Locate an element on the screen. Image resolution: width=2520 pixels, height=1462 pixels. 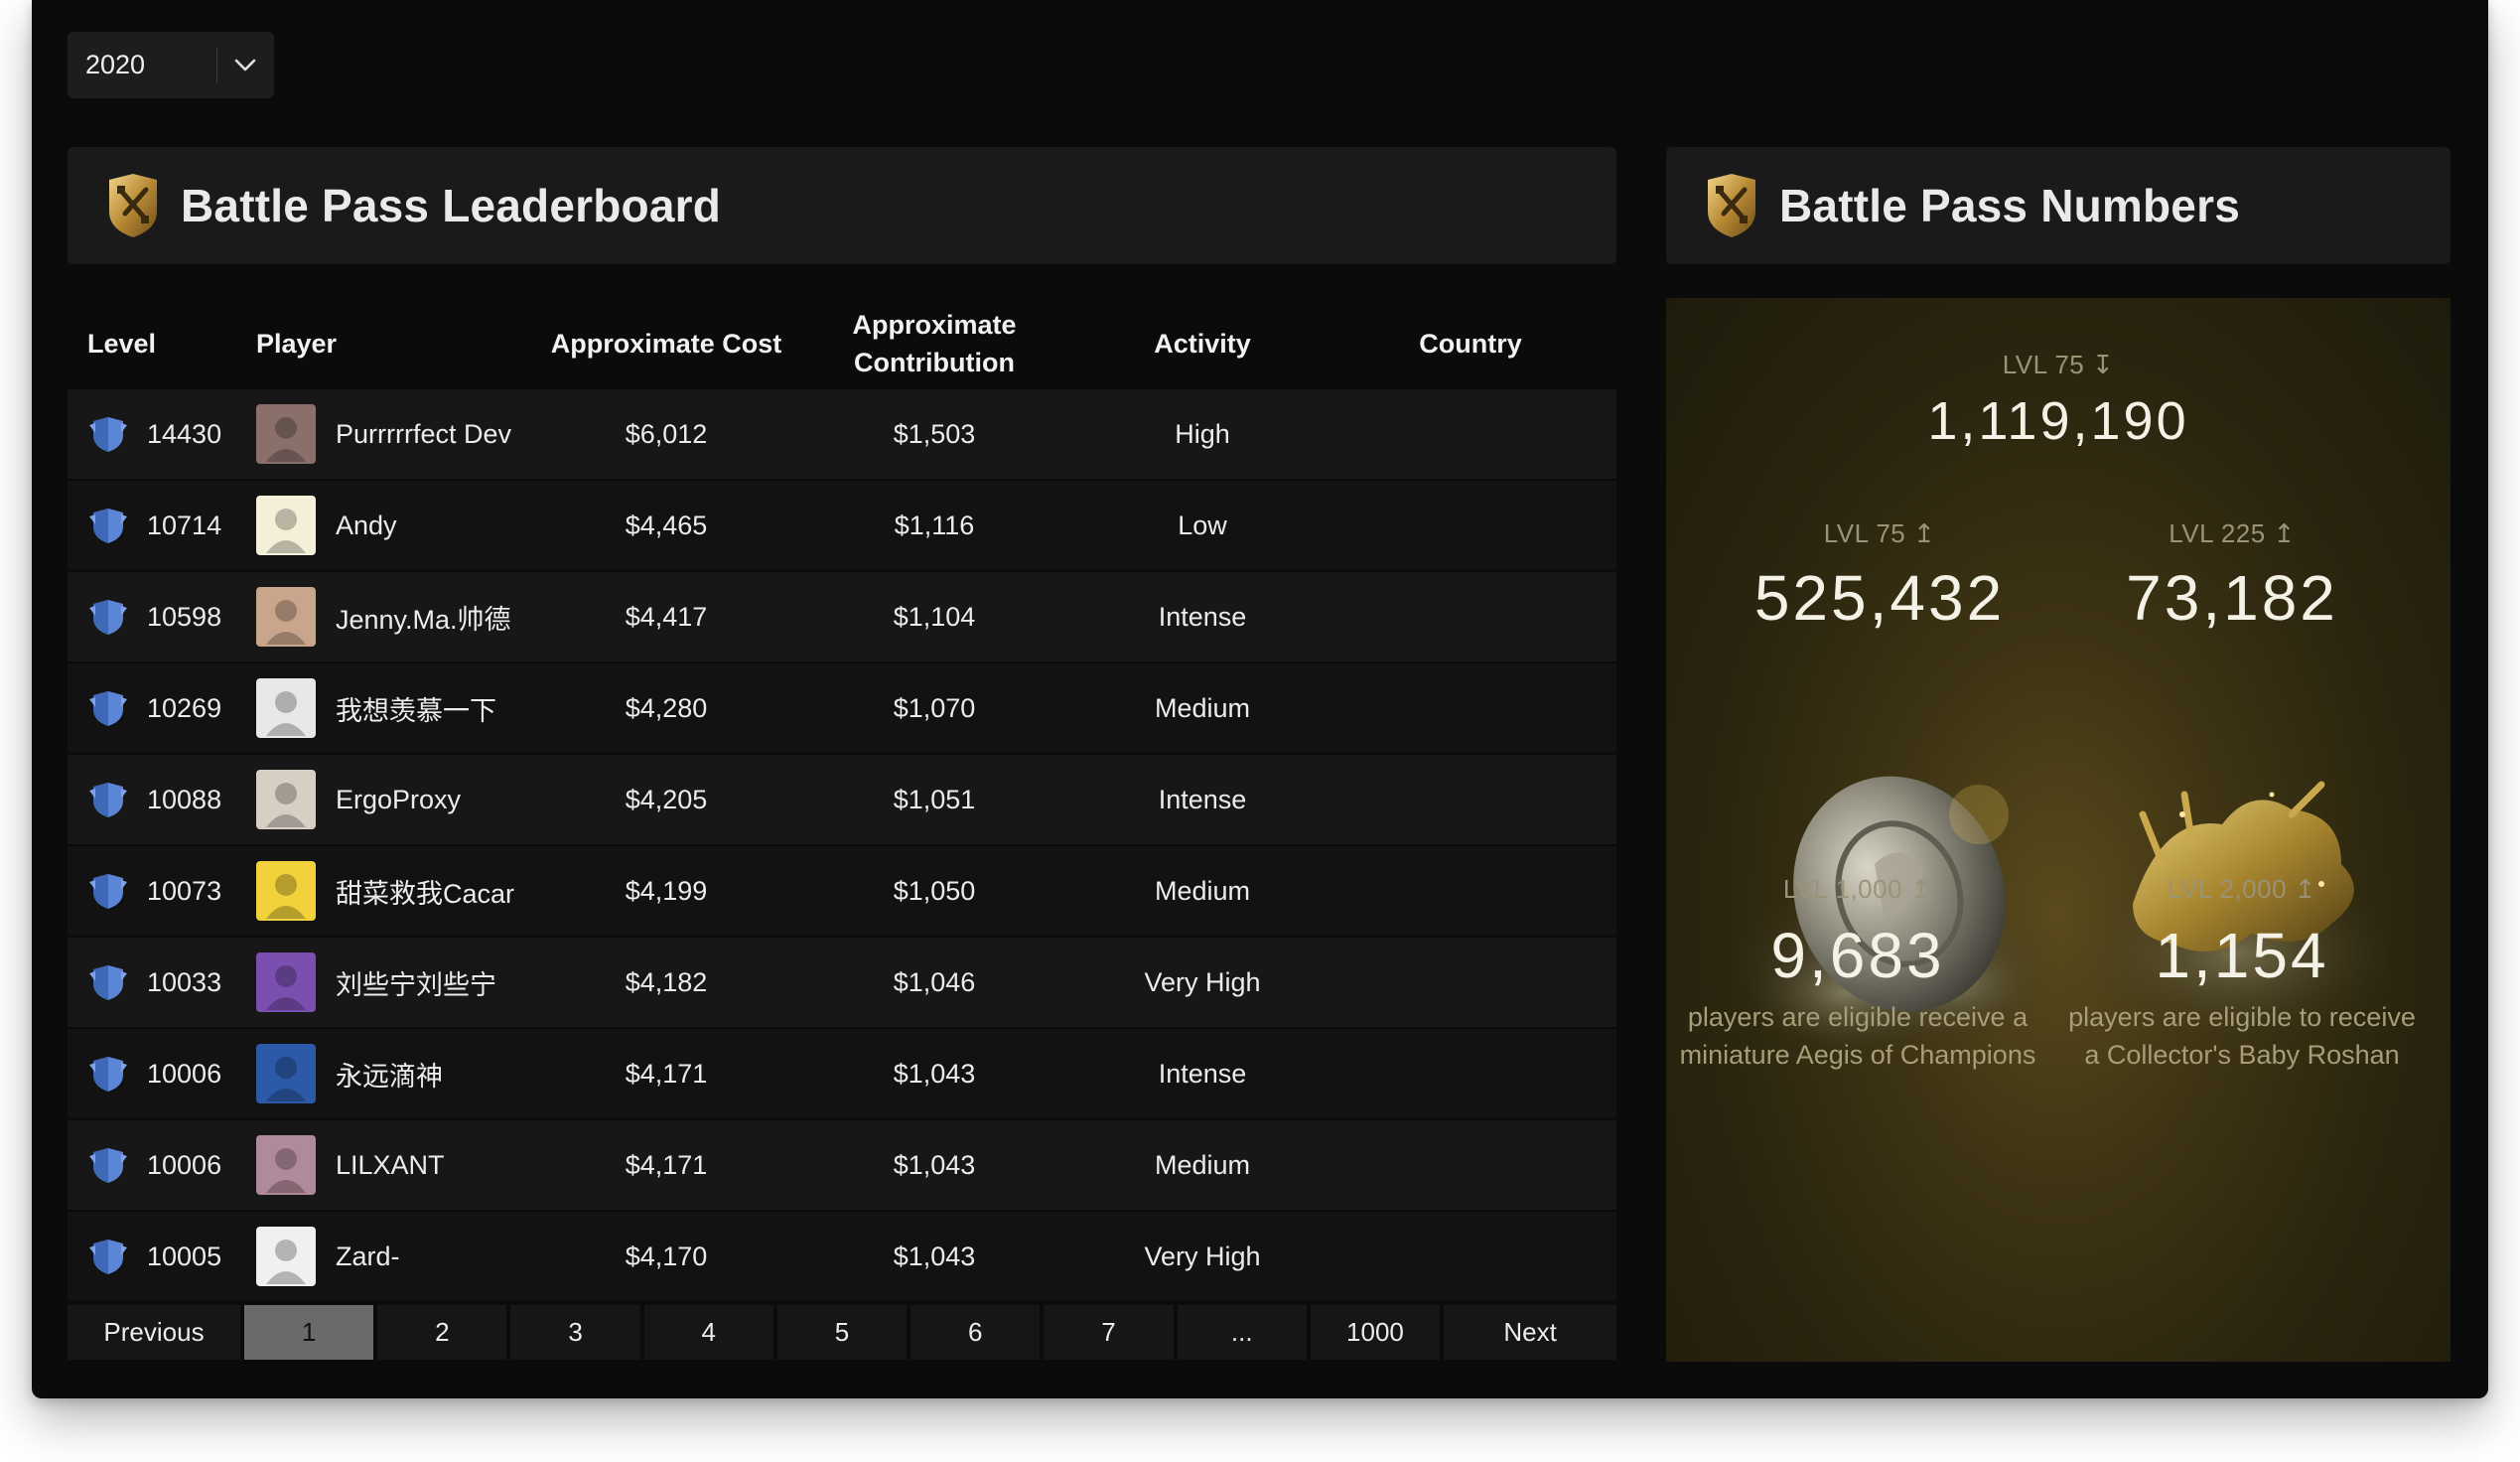
cell-player: Jenny.Ma.帅德 is located at coordinates (394, 617).